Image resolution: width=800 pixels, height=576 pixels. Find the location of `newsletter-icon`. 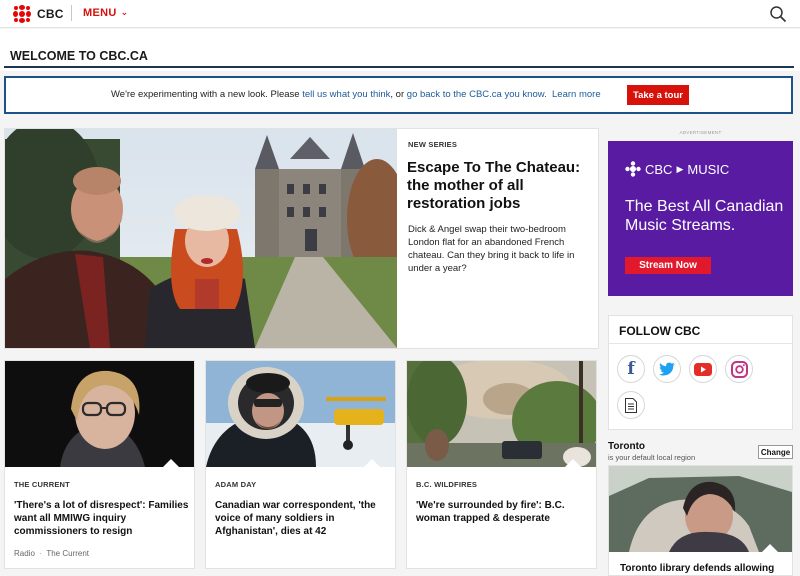

newsletter-icon is located at coordinates (631, 405).